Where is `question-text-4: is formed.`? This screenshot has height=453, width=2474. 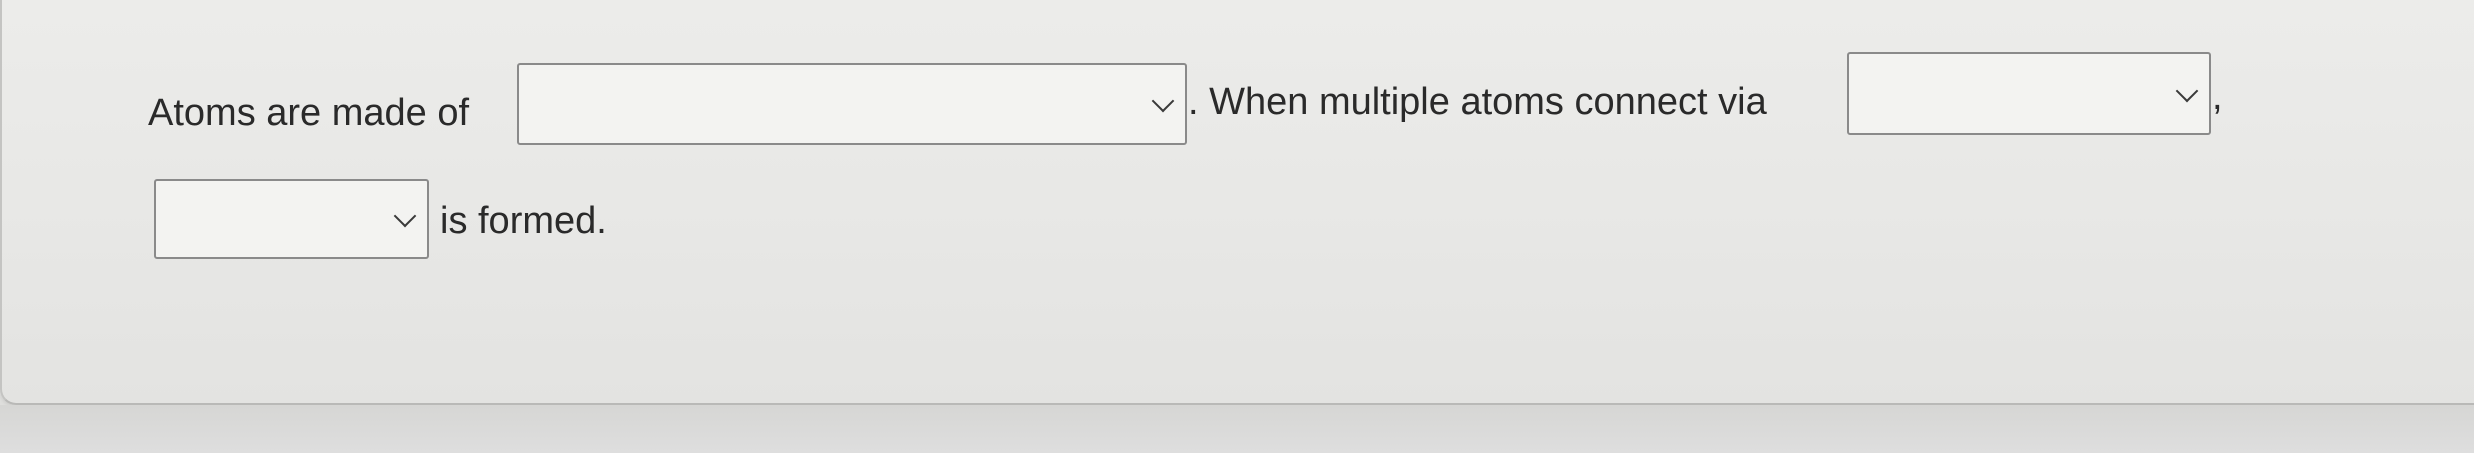 question-text-4: is formed. is located at coordinates (523, 221).